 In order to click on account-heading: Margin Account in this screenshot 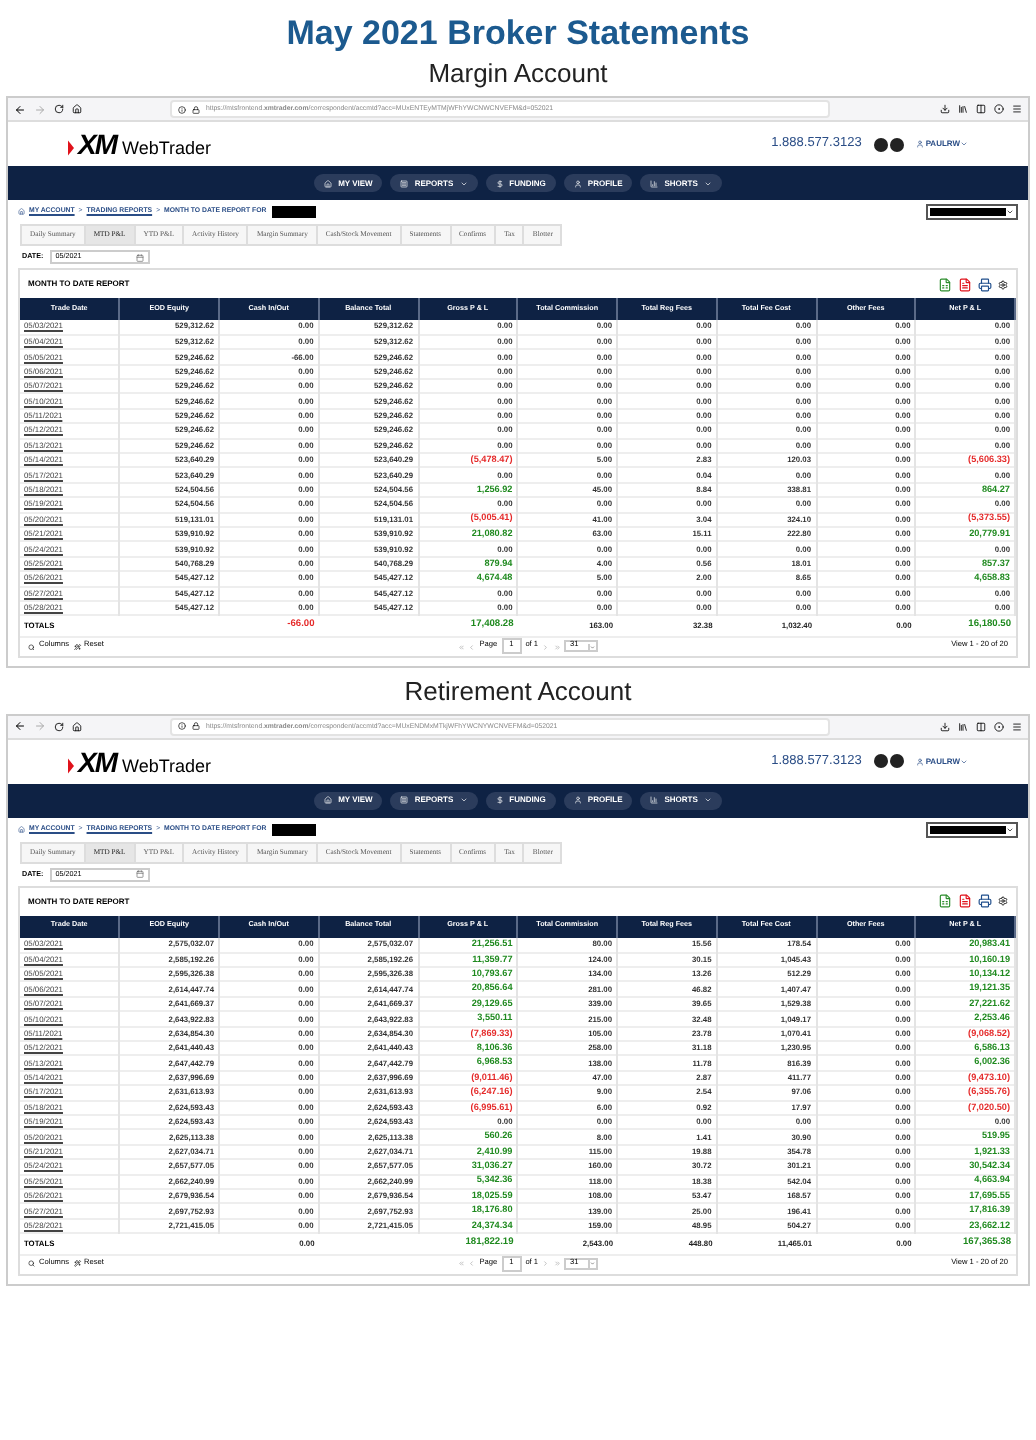, I will do `click(518, 74)`.